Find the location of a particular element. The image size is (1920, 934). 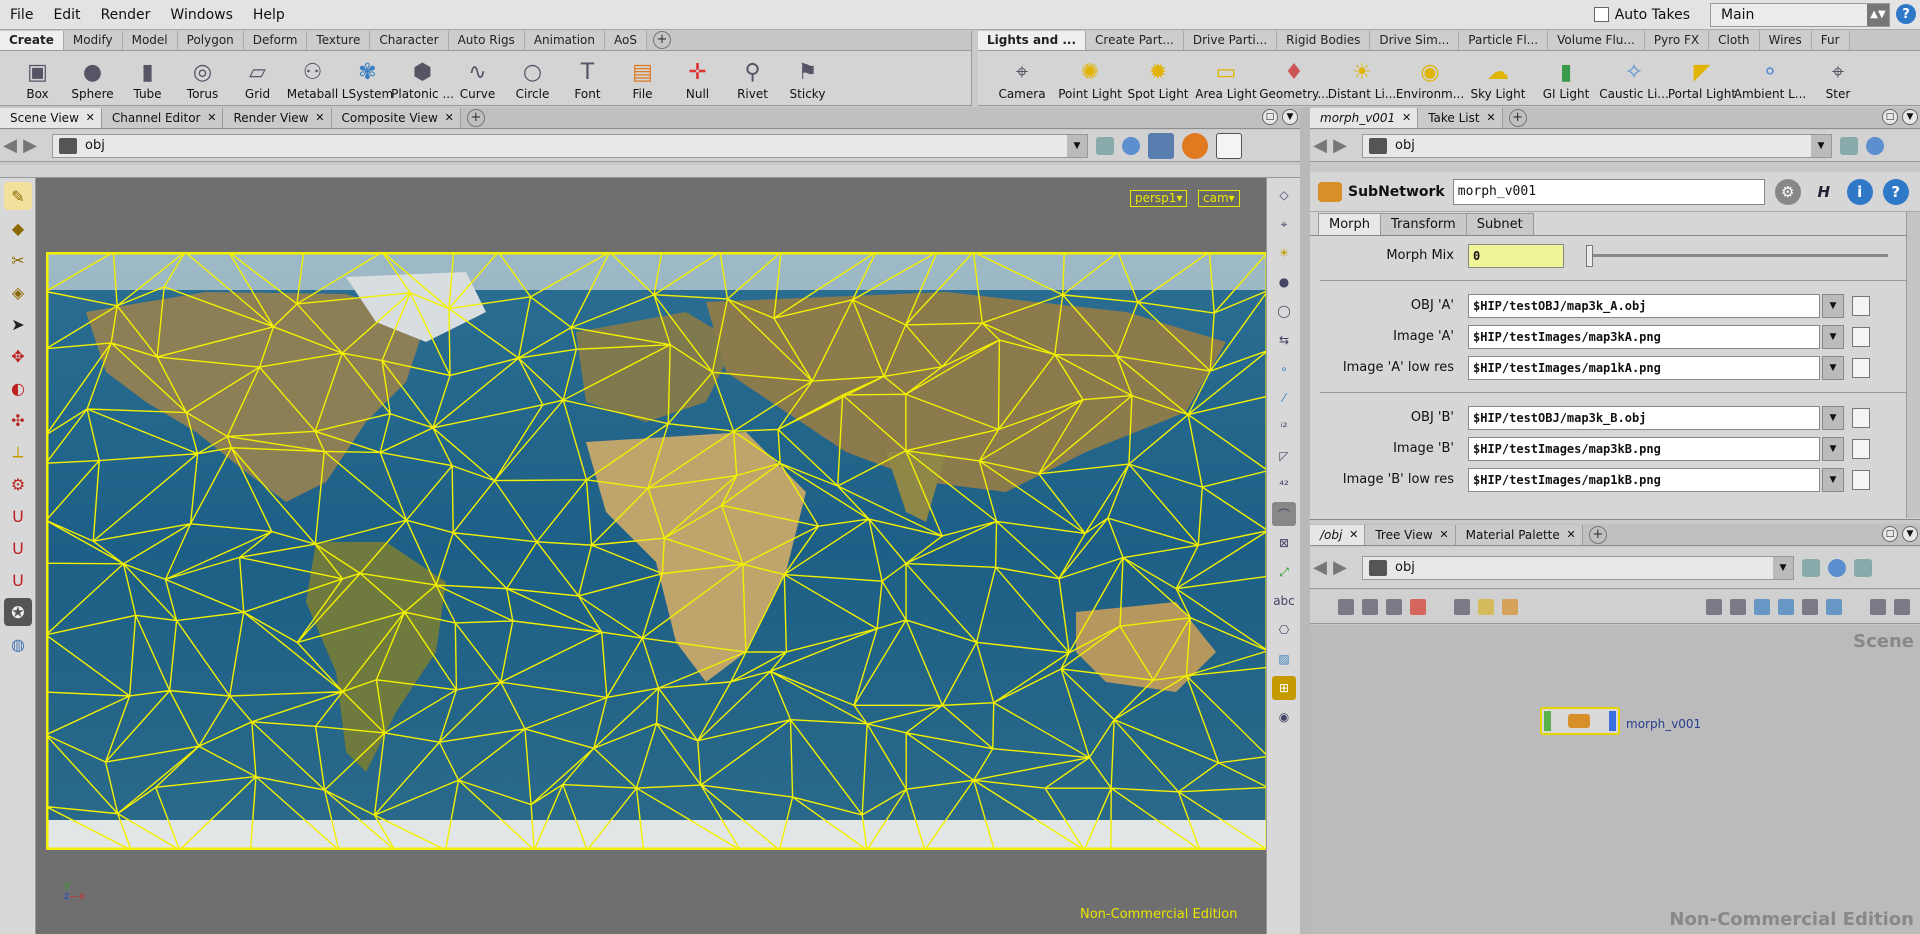

guide-icon: ⎔ is located at coordinates (1284, 630).